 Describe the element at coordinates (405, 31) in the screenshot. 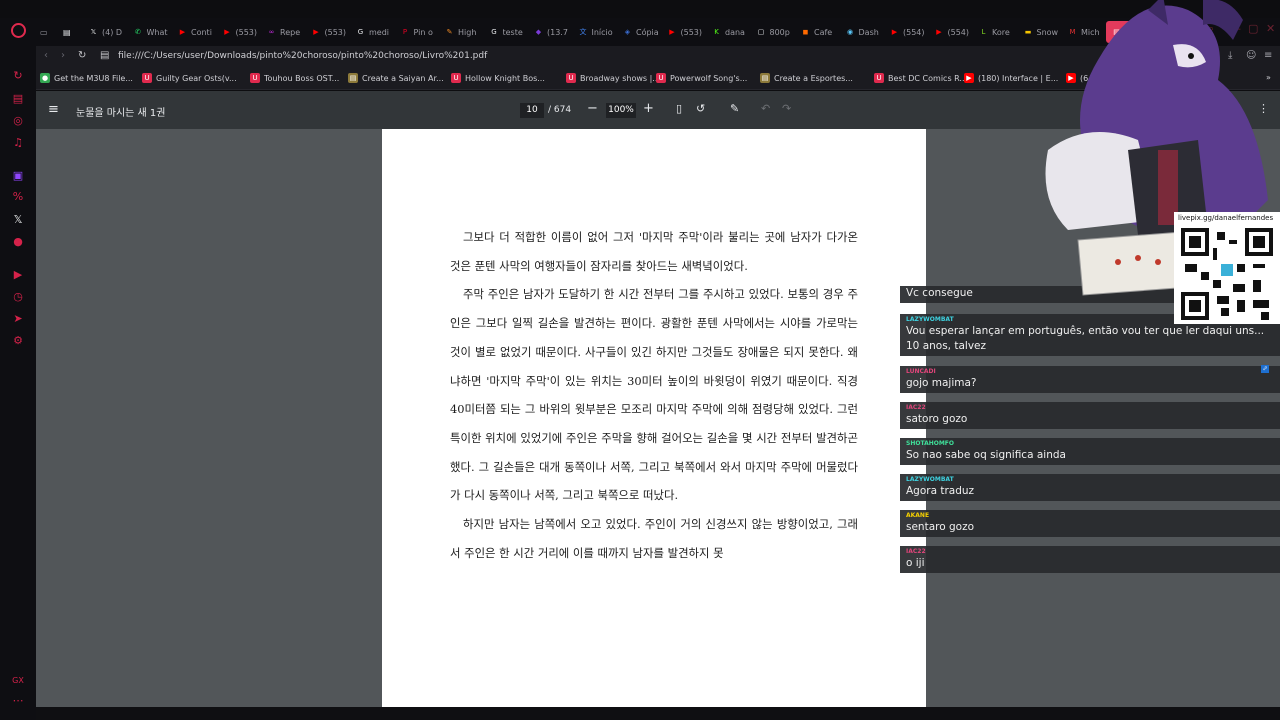

I see `tab-favicon: P` at that location.